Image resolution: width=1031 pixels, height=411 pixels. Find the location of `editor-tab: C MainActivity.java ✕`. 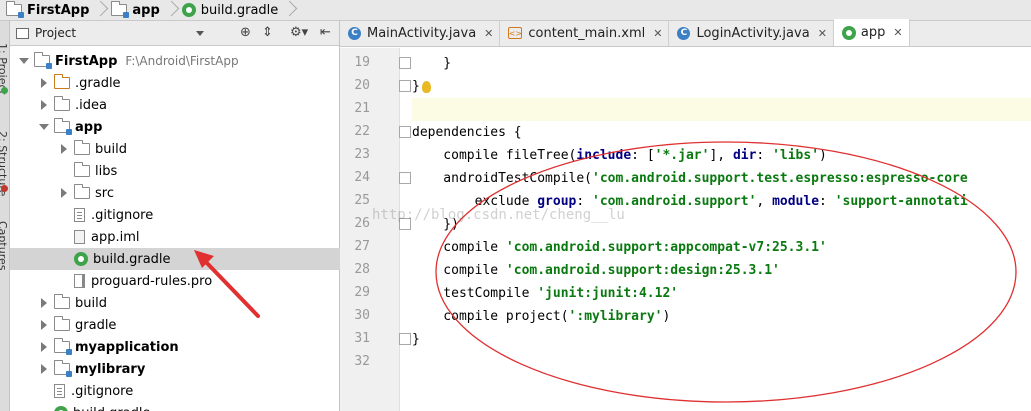

editor-tab: C MainActivity.java ✕ is located at coordinates (420, 33).